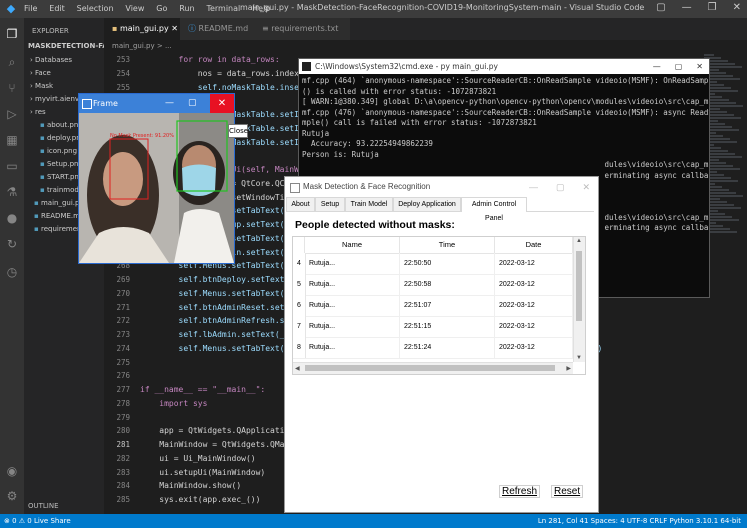  Describe the element at coordinates (57, 8) in the screenshot. I see `menu-edit: Edit` at that location.